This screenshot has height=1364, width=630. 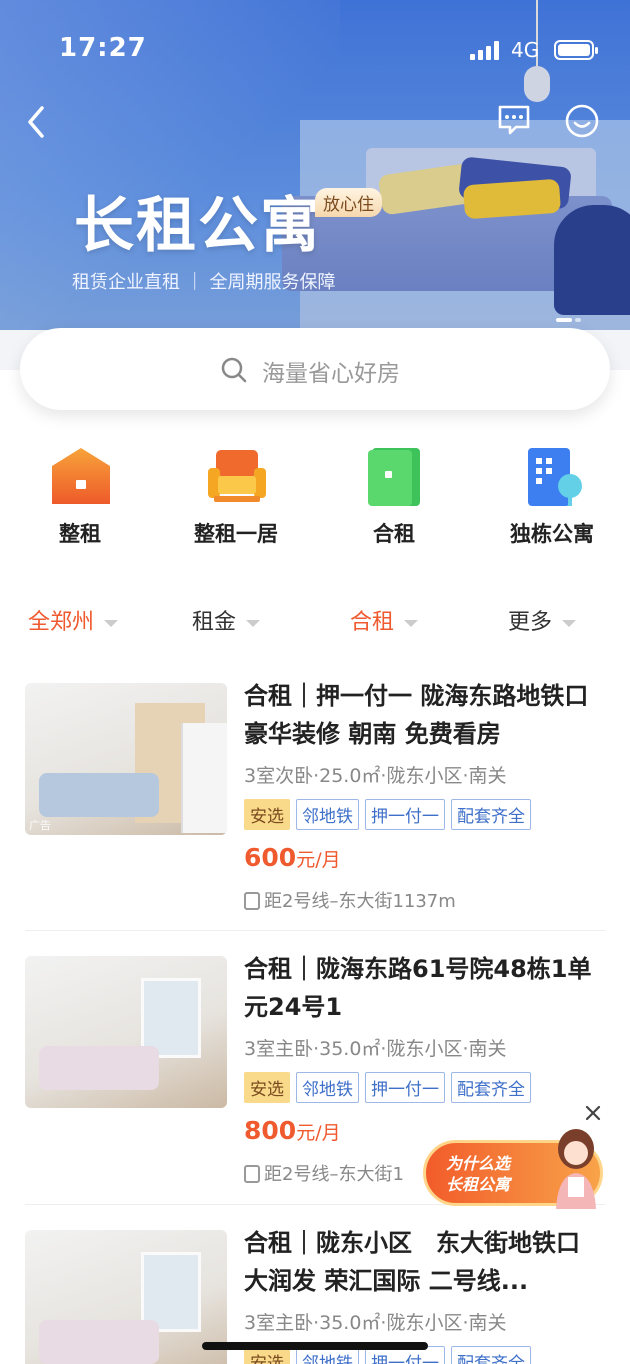 I want to click on home-indicator, so click(x=315, y=1346).